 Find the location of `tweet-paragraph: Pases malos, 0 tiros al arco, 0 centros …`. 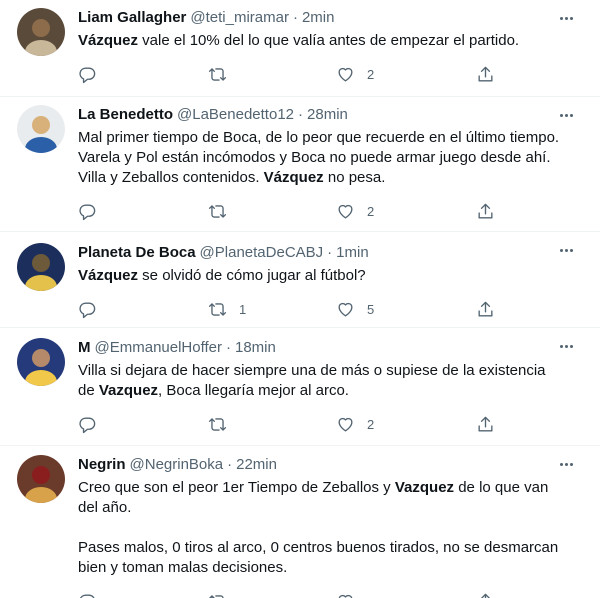

tweet-paragraph: Pases malos, 0 tiros al arco, 0 centros … is located at coordinates (320, 558).